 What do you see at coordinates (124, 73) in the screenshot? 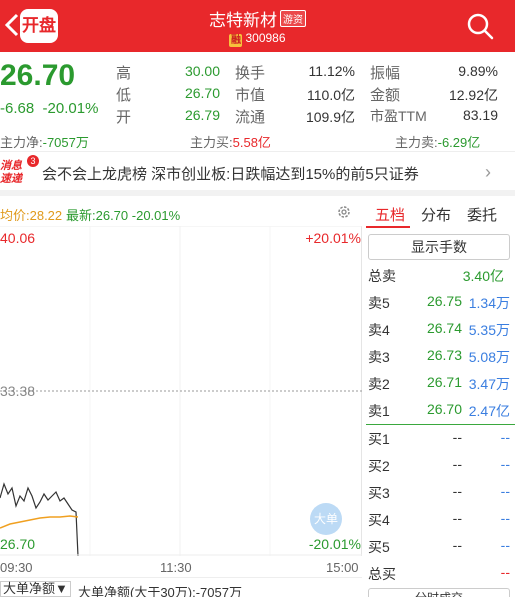
I see `label-high: 高` at bounding box center [124, 73].